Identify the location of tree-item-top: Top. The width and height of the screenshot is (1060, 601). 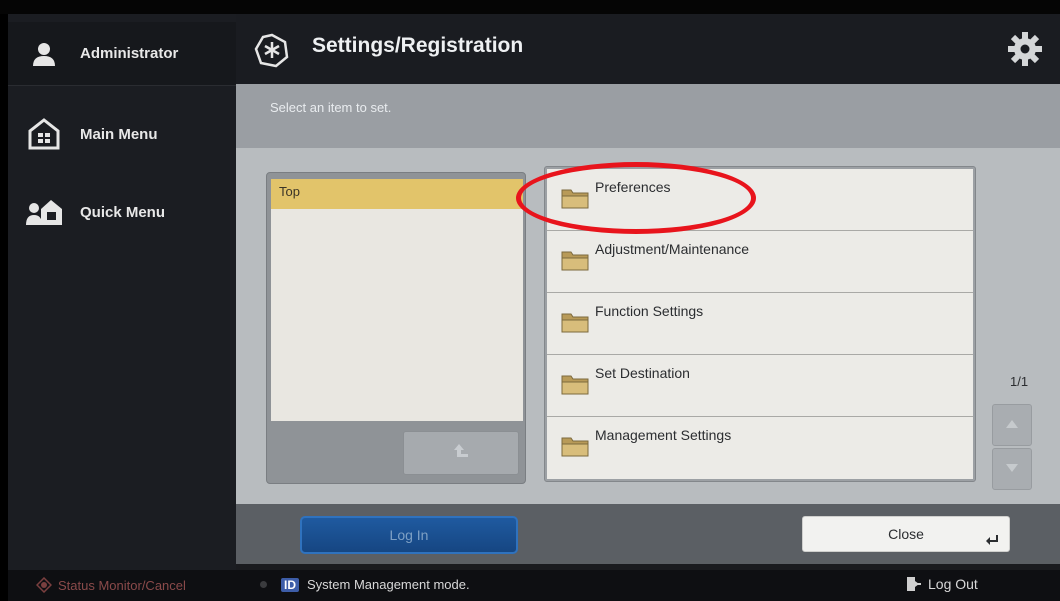
(397, 194).